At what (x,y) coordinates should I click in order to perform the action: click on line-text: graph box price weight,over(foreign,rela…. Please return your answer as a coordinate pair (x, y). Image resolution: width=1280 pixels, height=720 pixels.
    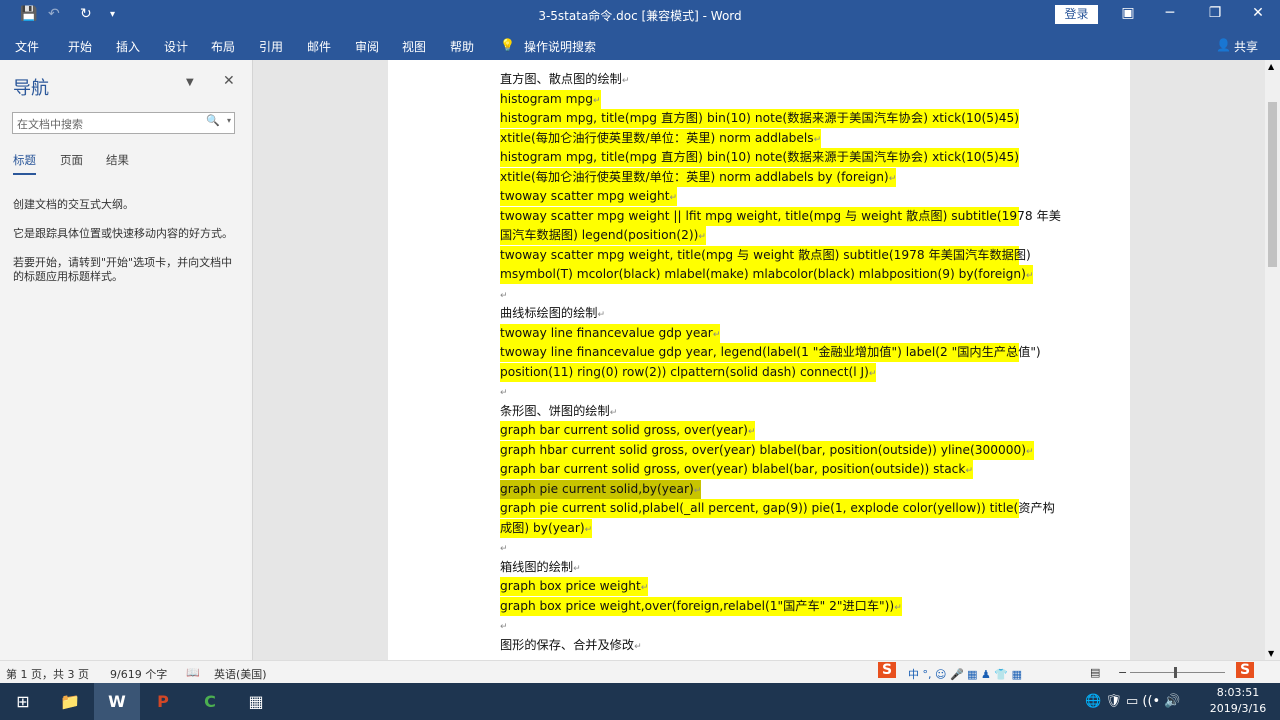
    Looking at the image, I should click on (697, 605).